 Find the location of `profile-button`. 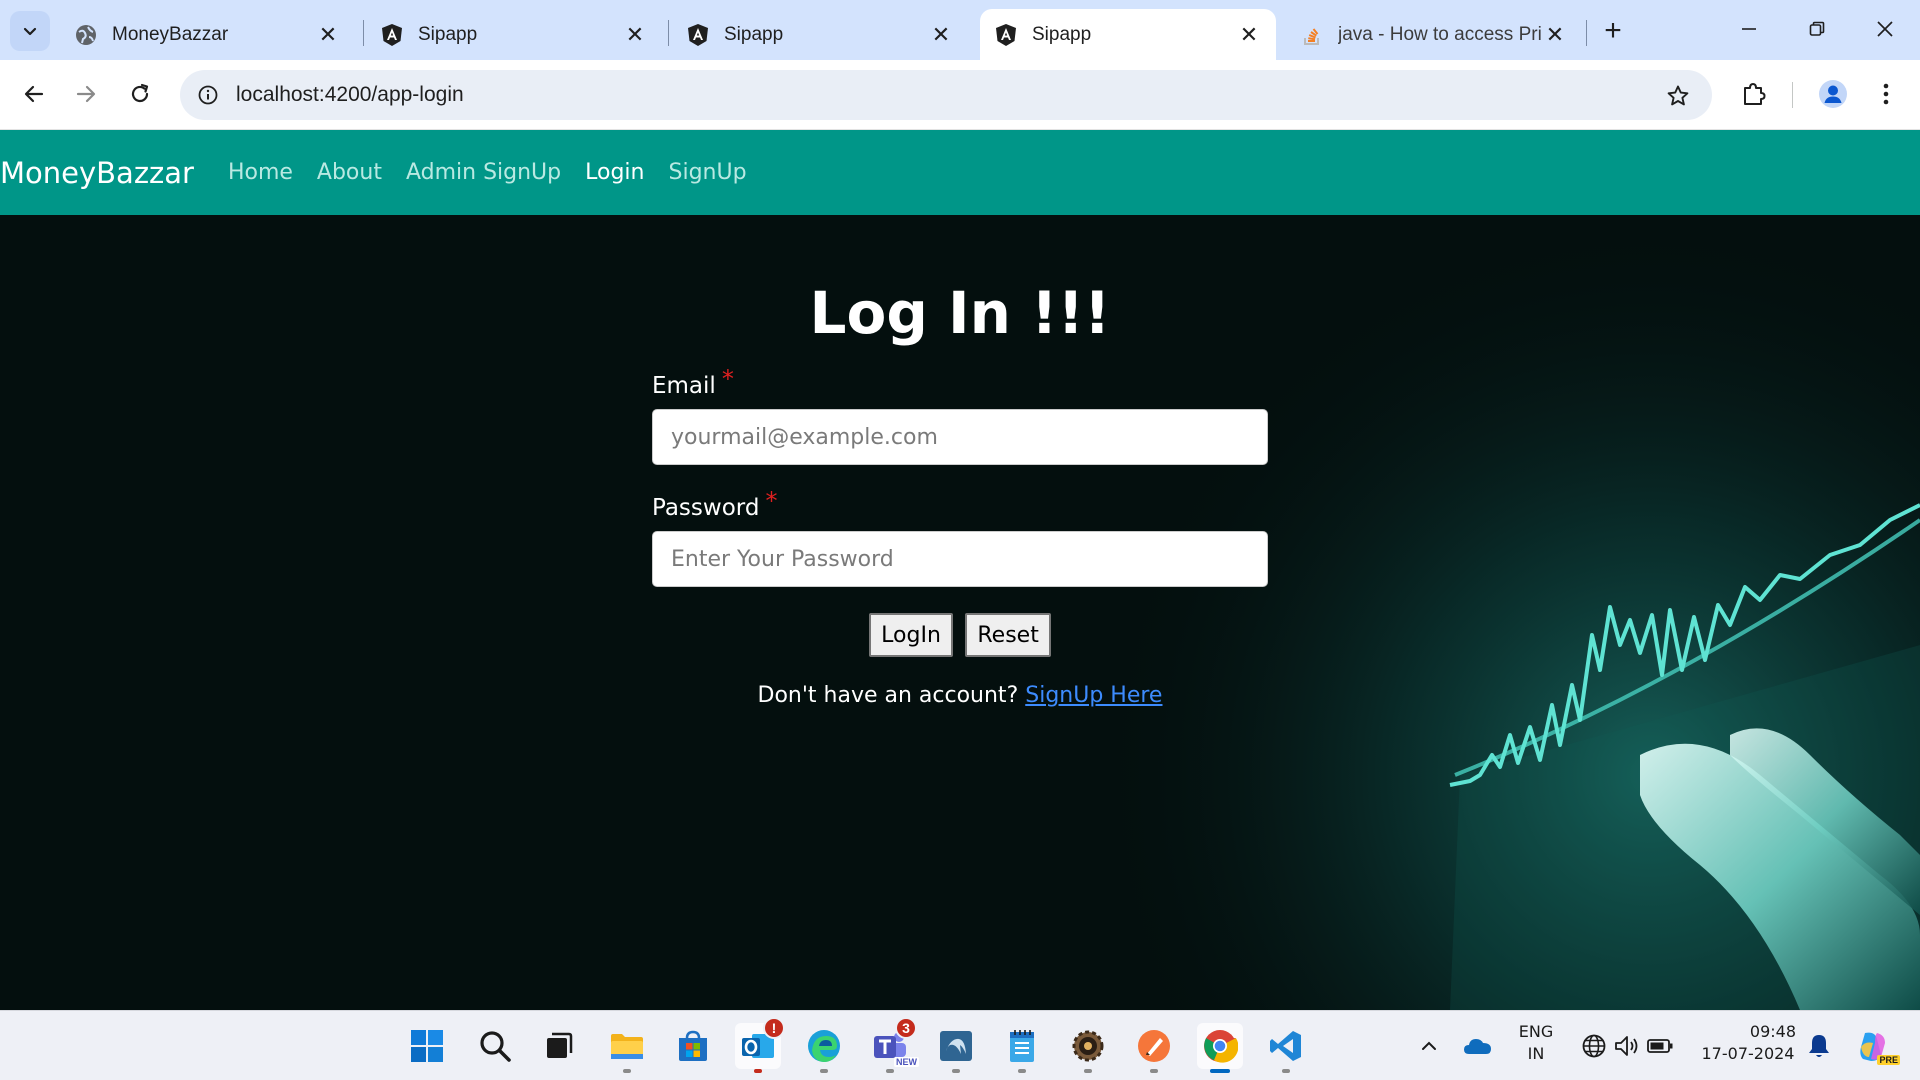

profile-button is located at coordinates (1833, 94).